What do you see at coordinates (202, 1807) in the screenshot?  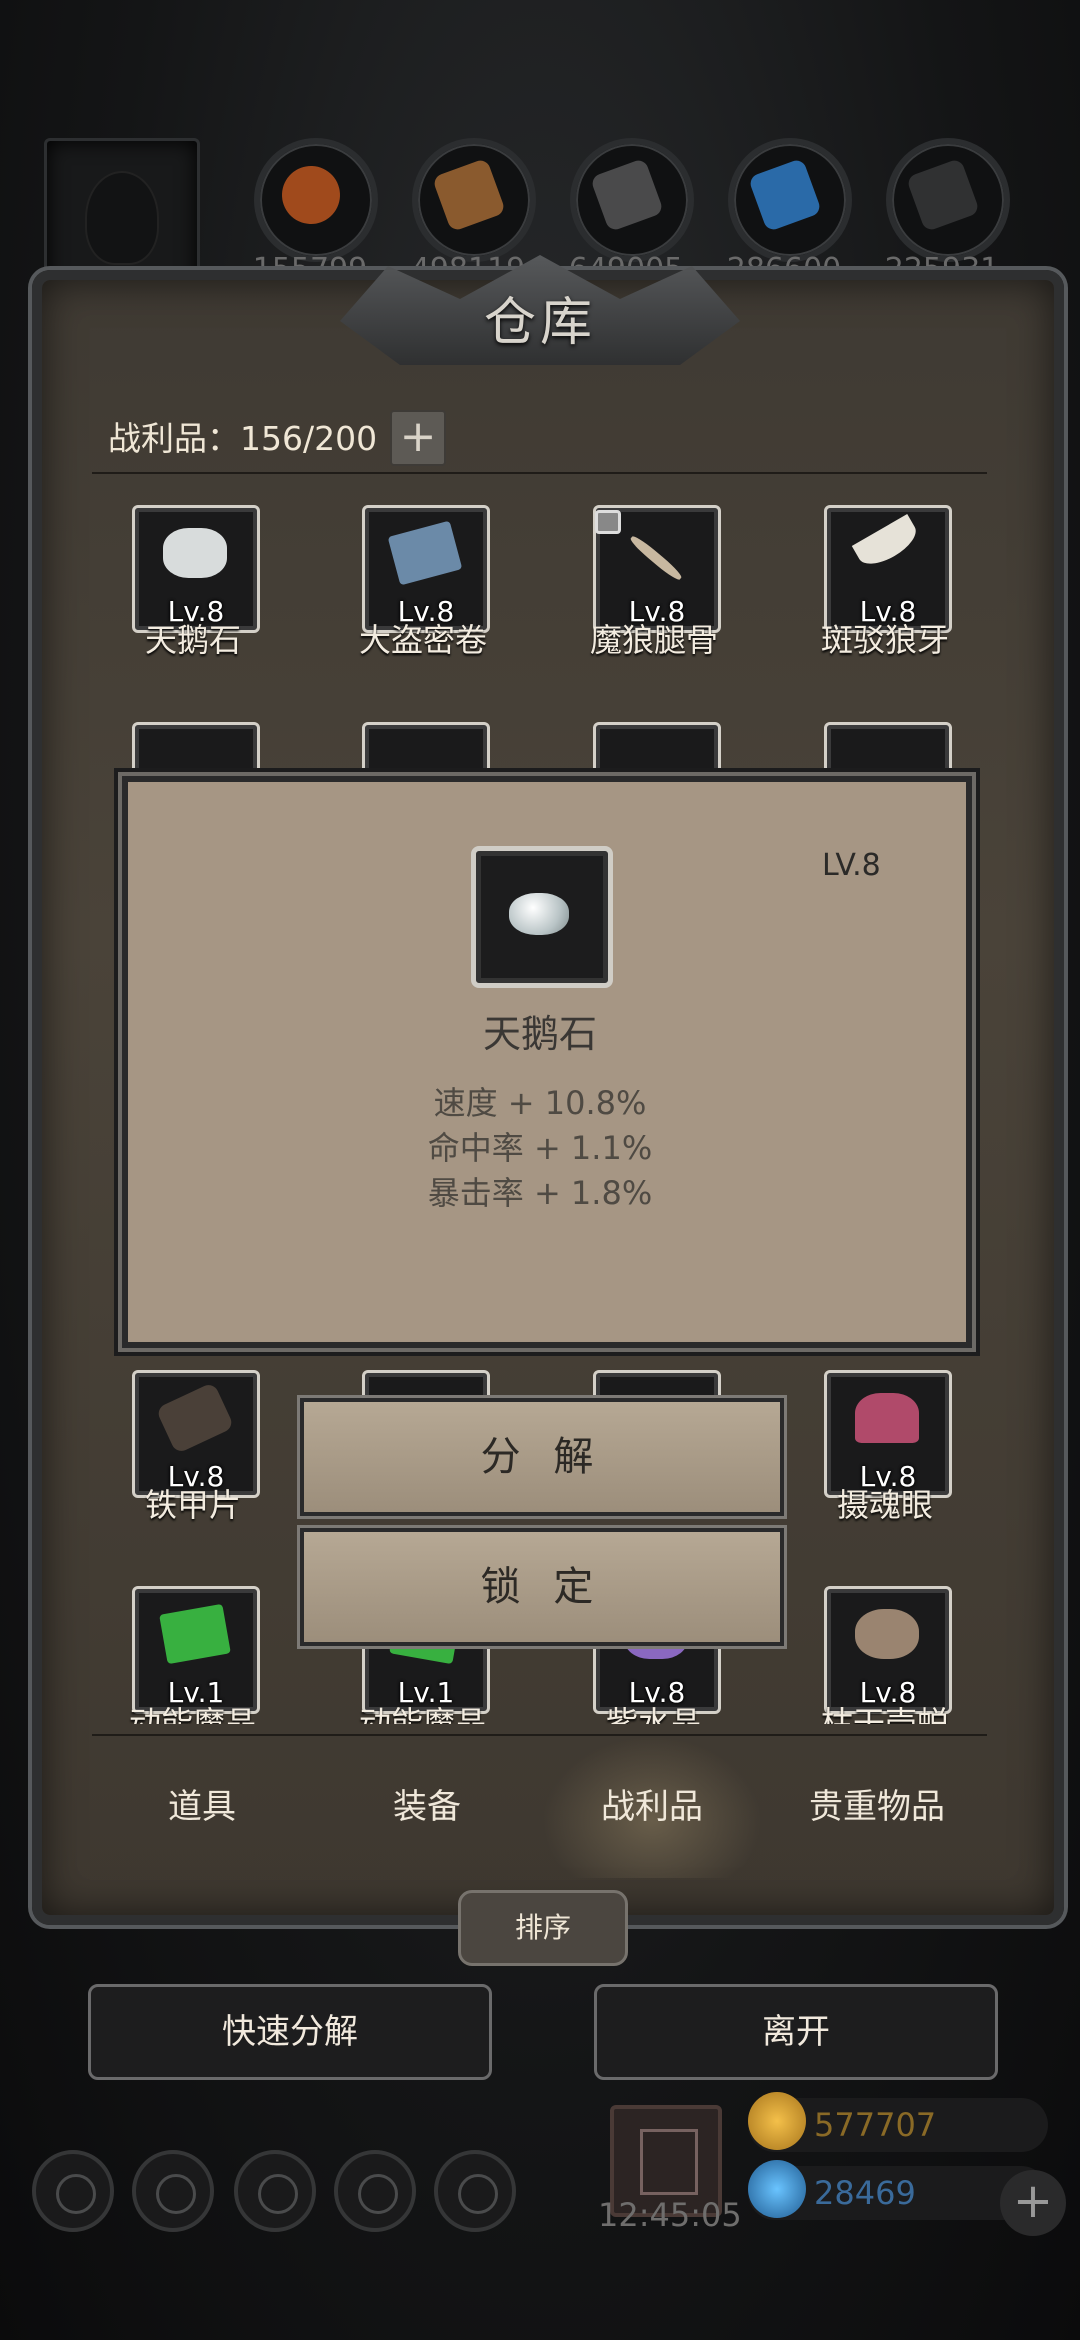 I see `tab-items: 道具` at bounding box center [202, 1807].